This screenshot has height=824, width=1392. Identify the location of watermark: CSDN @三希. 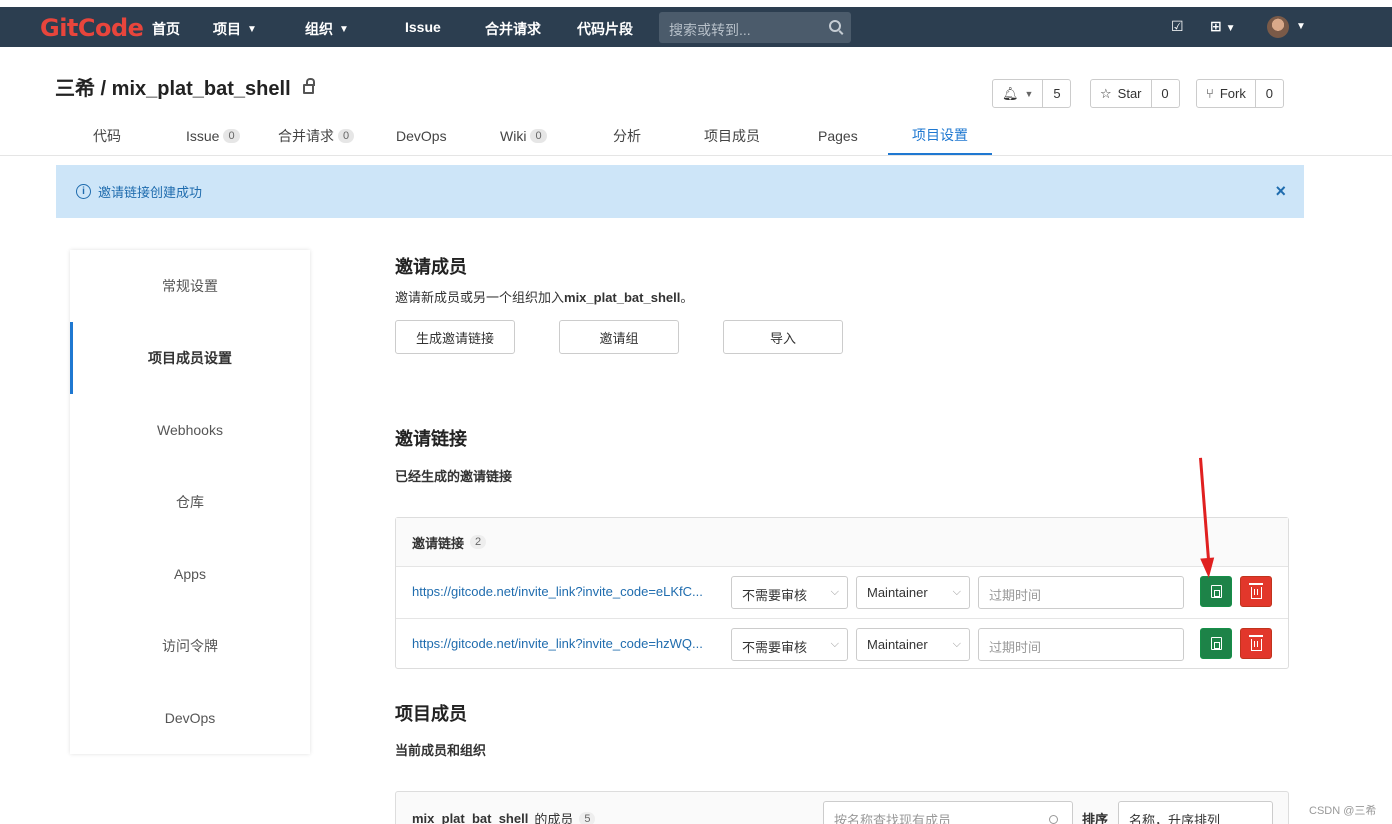
(1343, 811).